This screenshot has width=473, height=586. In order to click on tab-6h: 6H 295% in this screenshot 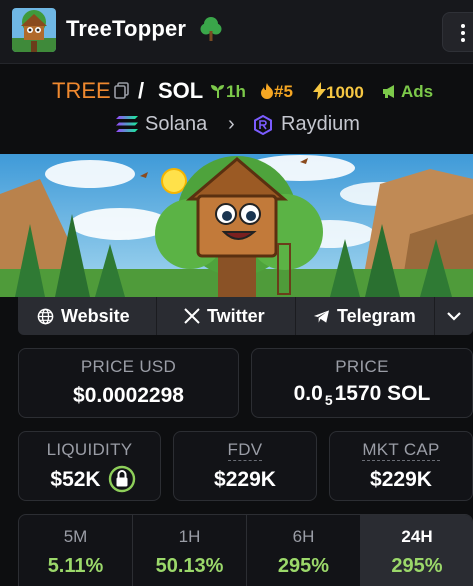, I will do `click(304, 550)`.